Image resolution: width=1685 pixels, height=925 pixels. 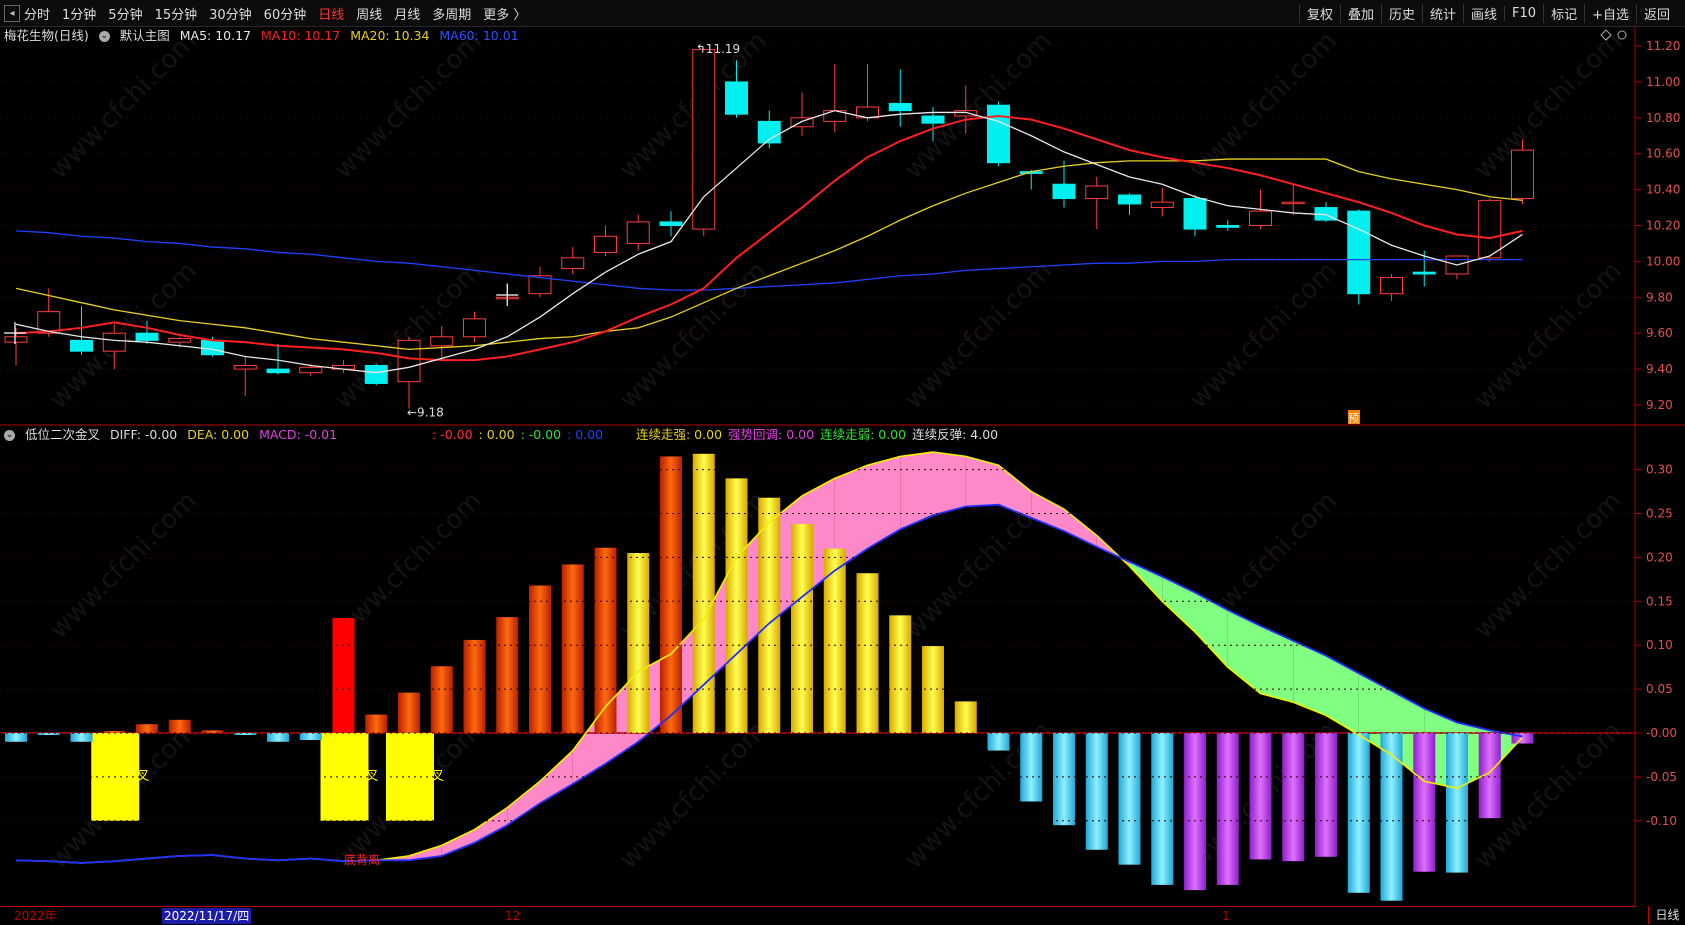 I want to click on golden-cross-label-1: 金叉, so click(x=366, y=776).